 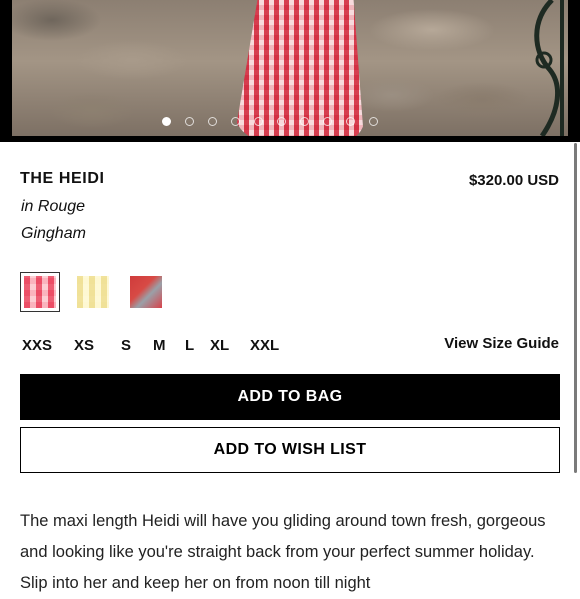 What do you see at coordinates (62, 178) in the screenshot?
I see `product-title: THE HEIDI` at bounding box center [62, 178].